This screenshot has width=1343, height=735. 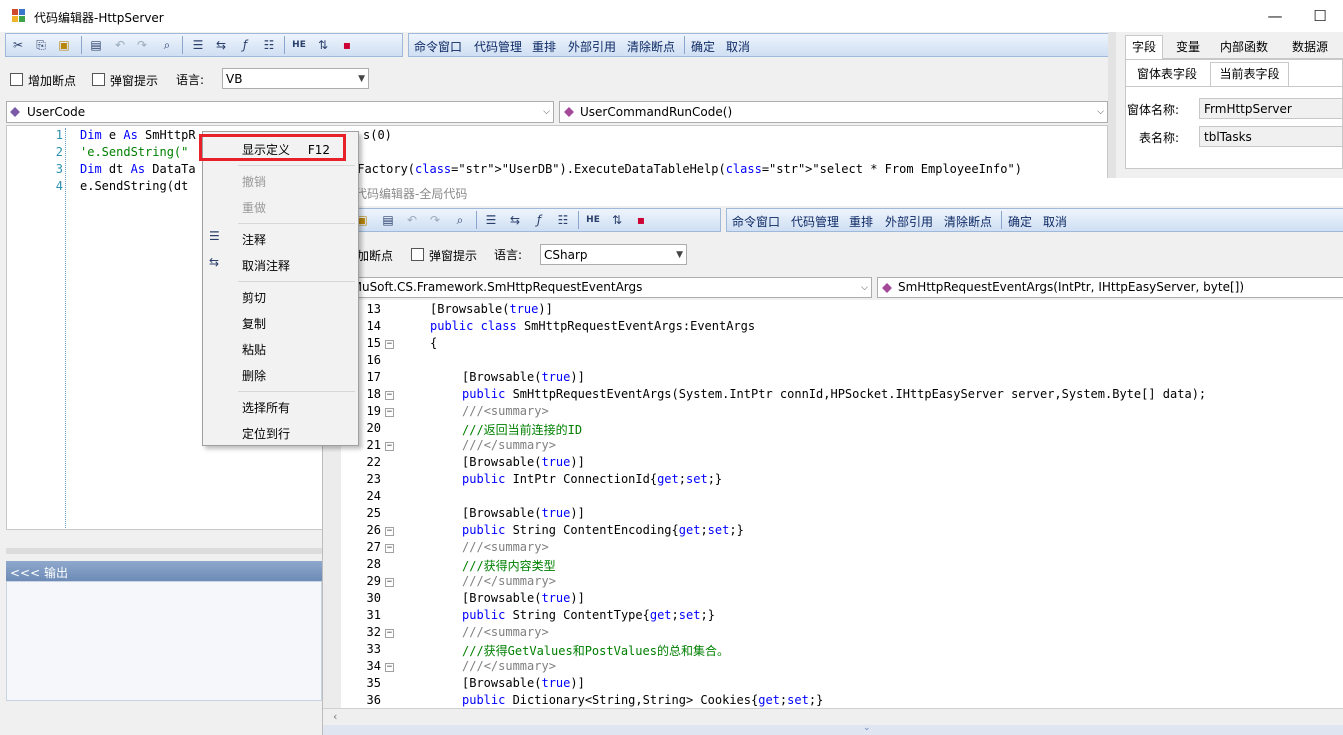 I want to click on splitter: ⌄, so click(x=833, y=729).